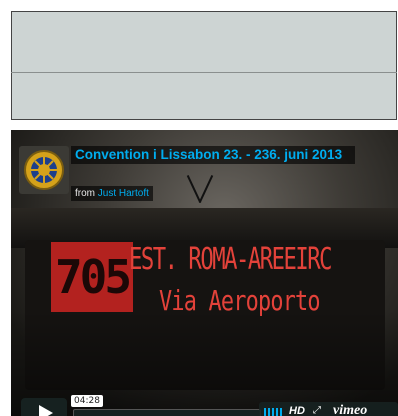 The image size is (398, 416). What do you see at coordinates (85, 193) in the screenshot?
I see `byline-prefix: from` at bounding box center [85, 193].